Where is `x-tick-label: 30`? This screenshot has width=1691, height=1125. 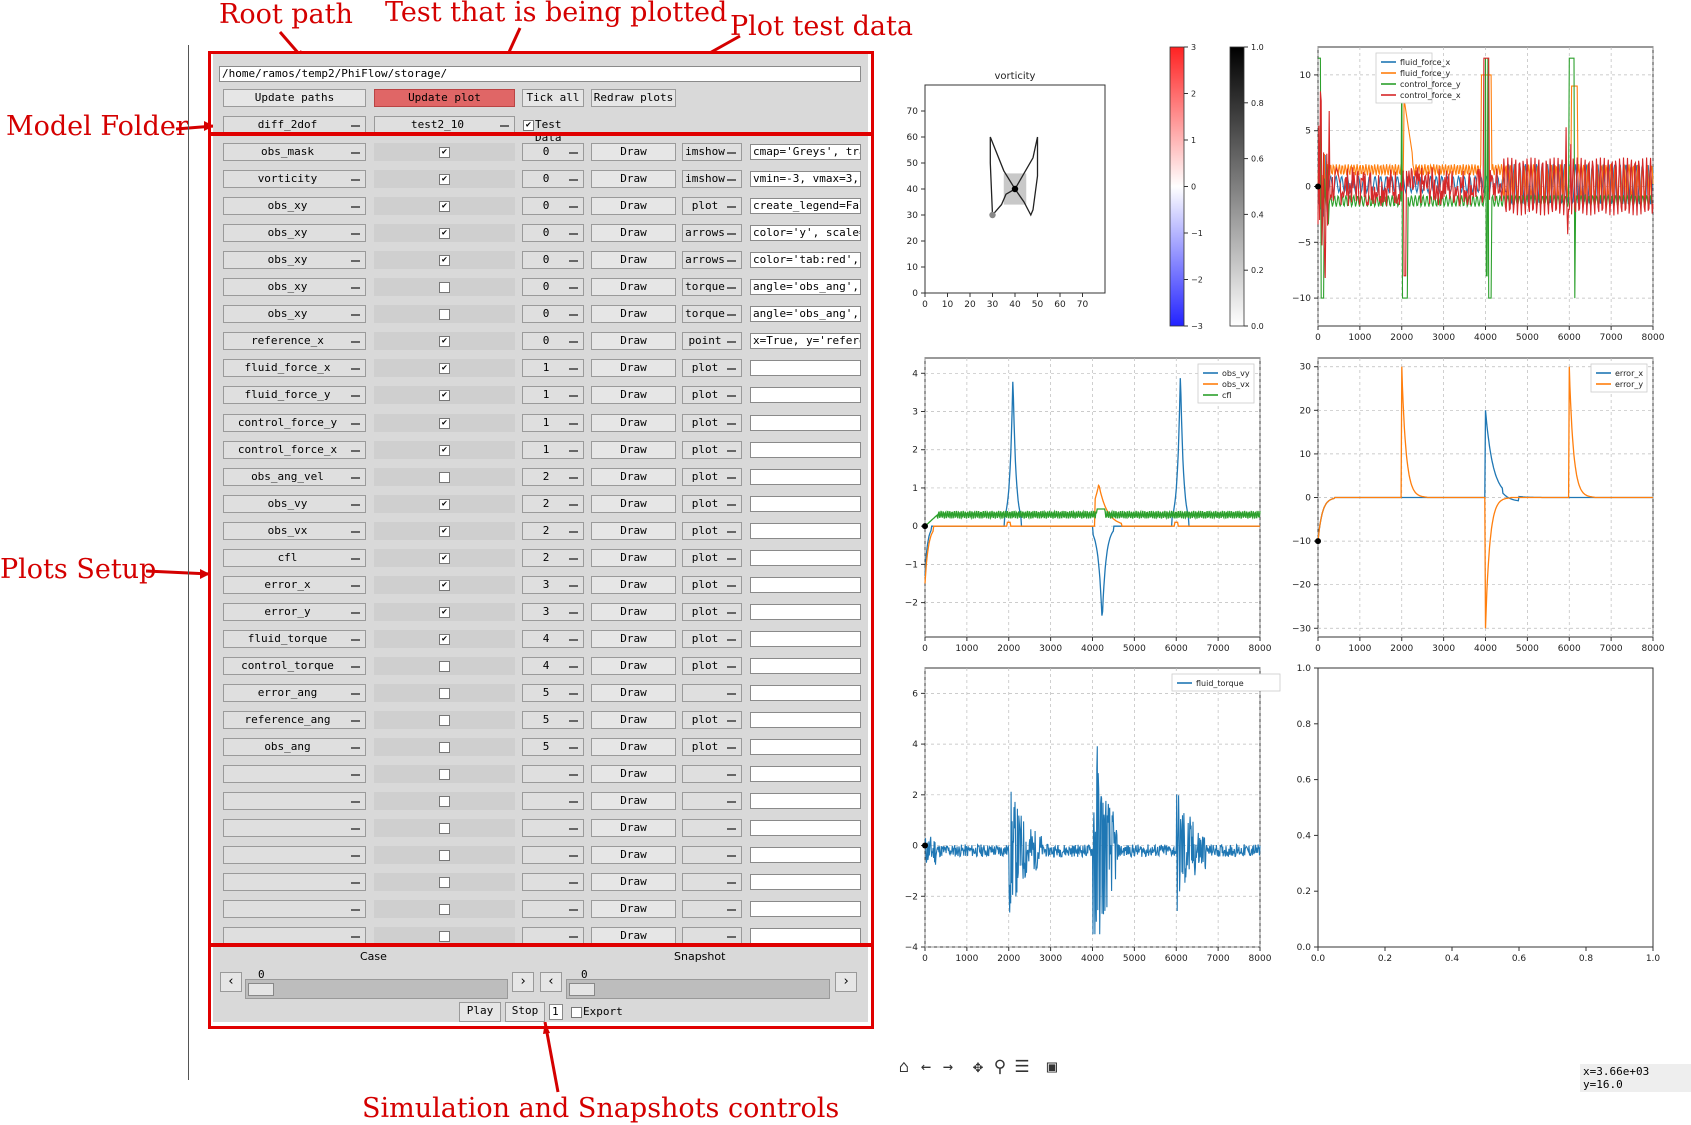
x-tick-label: 30 is located at coordinates (993, 305).